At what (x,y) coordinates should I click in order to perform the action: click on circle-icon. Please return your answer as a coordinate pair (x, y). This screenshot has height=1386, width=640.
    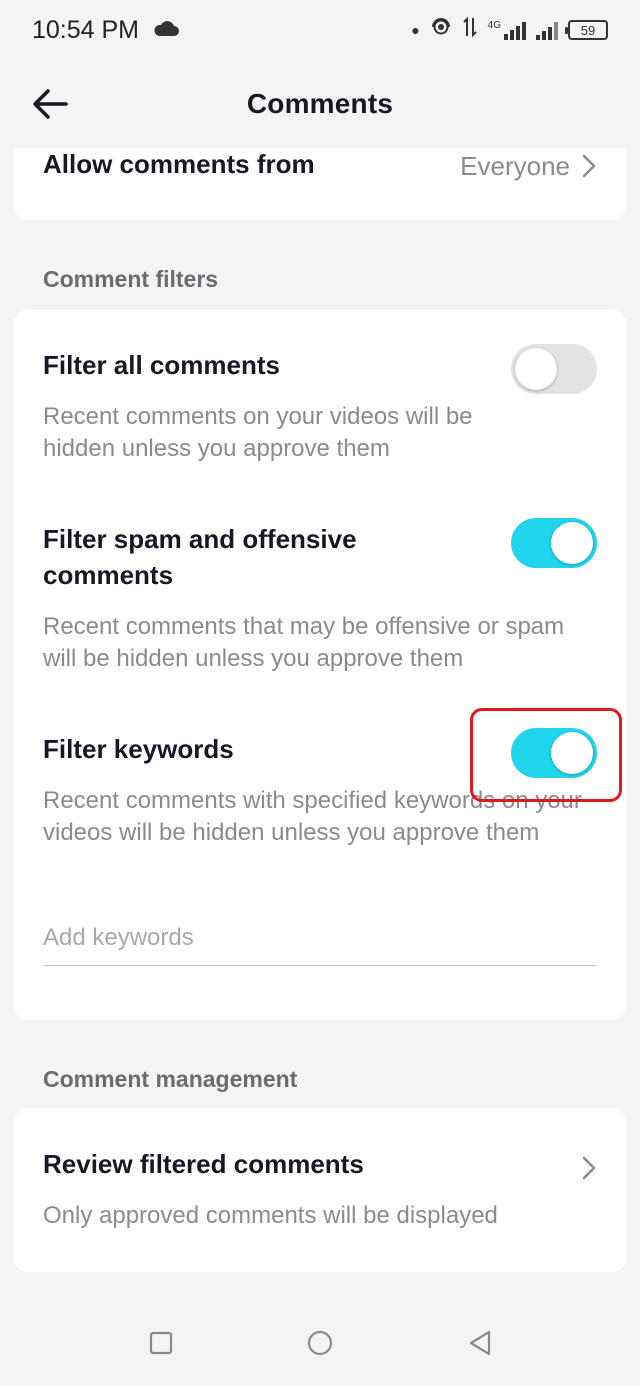
    Looking at the image, I should click on (320, 1343).